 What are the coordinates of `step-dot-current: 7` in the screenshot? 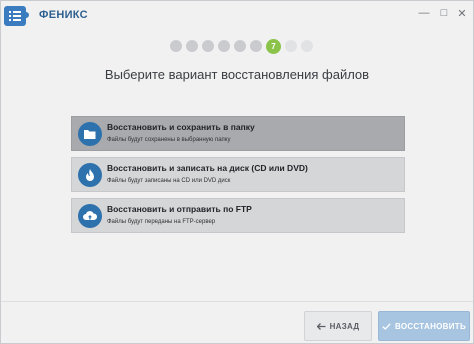 It's located at (273, 46).